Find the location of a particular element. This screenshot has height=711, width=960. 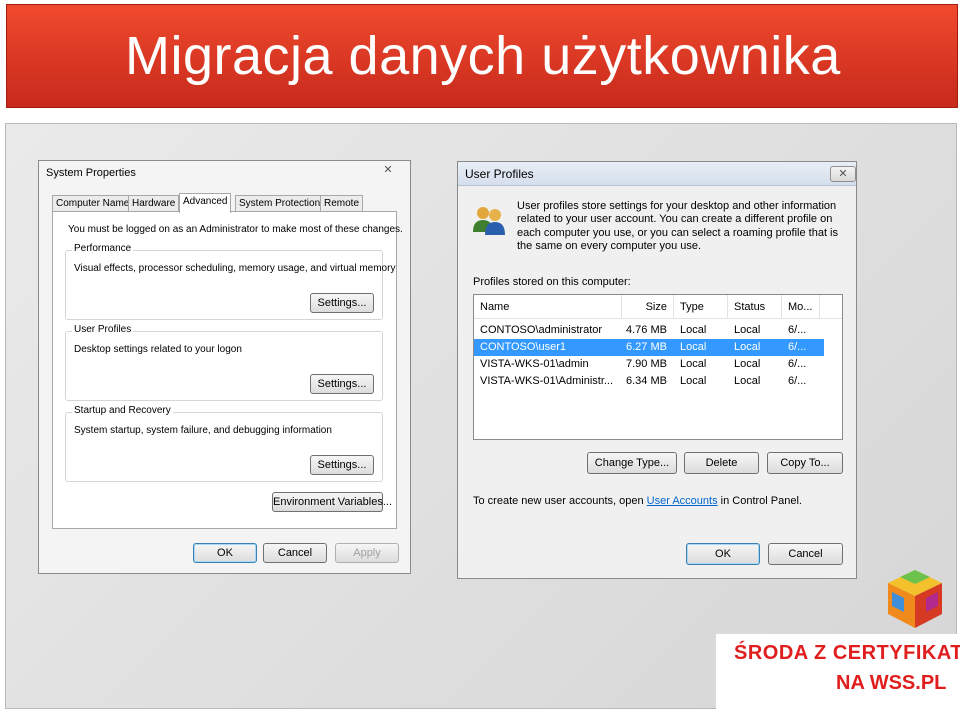

user-profiles-text: Desktop settings related to your logon is located at coordinates (158, 349).